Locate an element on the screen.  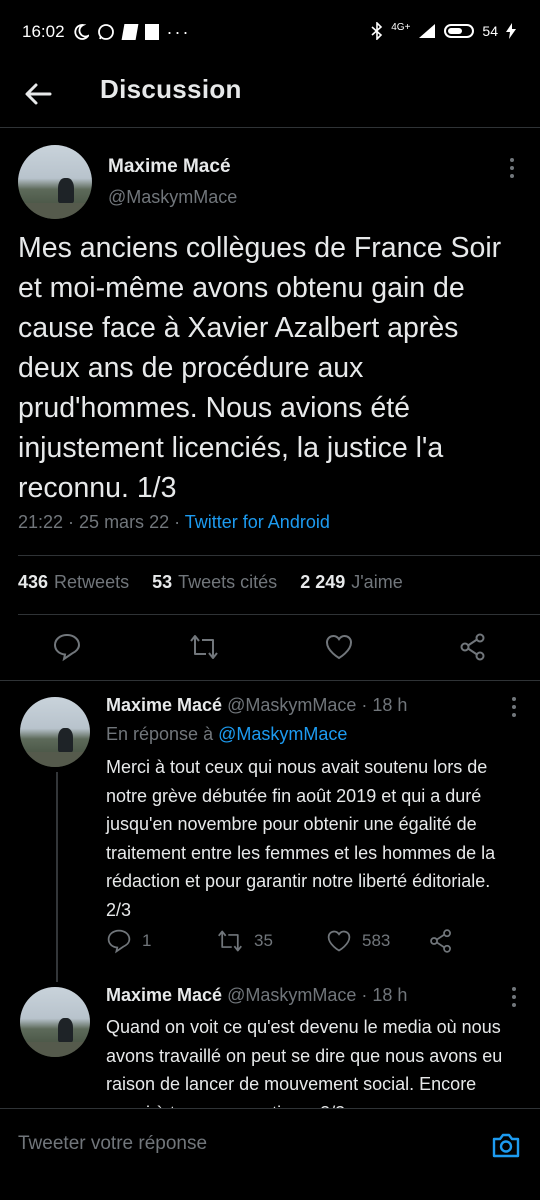
likes-stat: 2 249 J'aime is located at coordinates (351, 582).